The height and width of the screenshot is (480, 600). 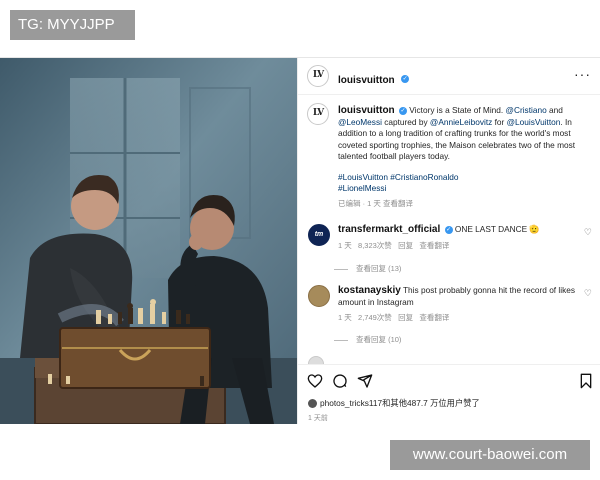 I want to click on comment-likes: 8,323次赞, so click(x=375, y=245).